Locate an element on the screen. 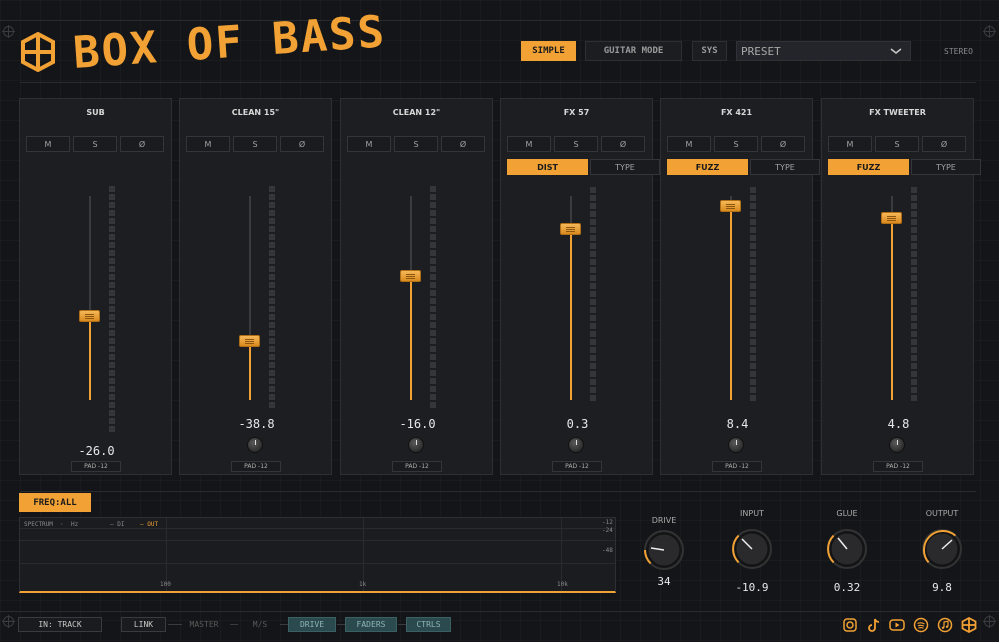 Image resolution: width=999 pixels, height=642 pixels. mode-simple-button: SIMPLE is located at coordinates (548, 51).